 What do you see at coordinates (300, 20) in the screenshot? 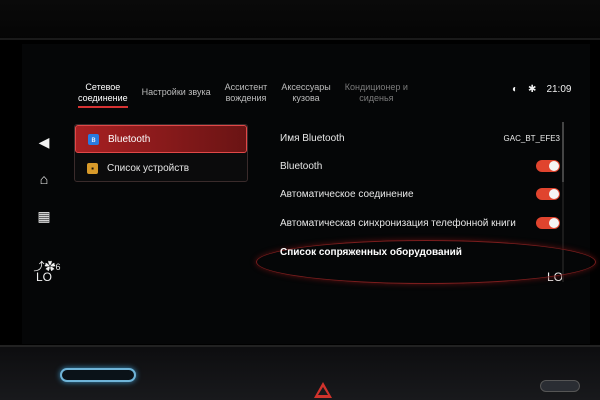
I see `dashboard-top` at bounding box center [300, 20].